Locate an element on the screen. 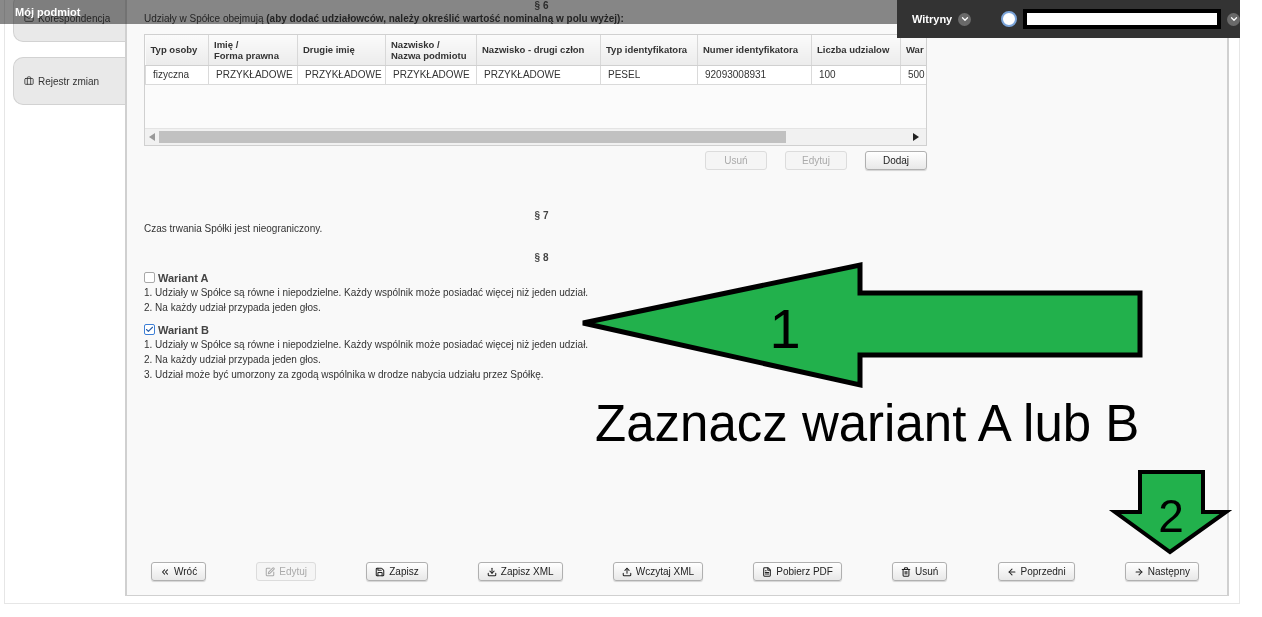 The height and width of the screenshot is (617, 1262). avatar-icon is located at coordinates (1009, 19).